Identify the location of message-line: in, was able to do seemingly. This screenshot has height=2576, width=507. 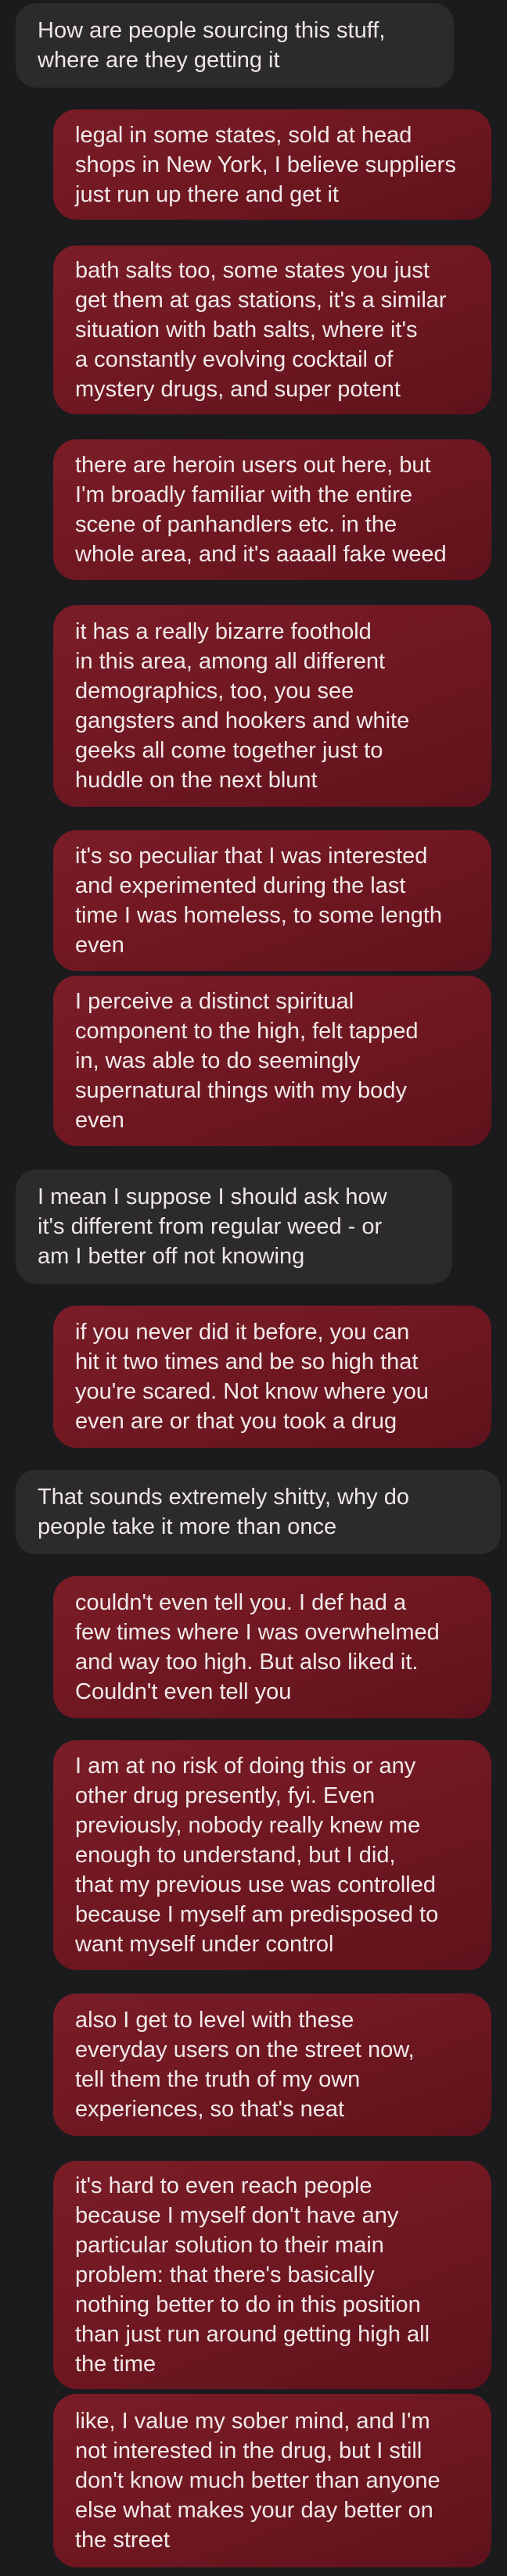
(218, 1060).